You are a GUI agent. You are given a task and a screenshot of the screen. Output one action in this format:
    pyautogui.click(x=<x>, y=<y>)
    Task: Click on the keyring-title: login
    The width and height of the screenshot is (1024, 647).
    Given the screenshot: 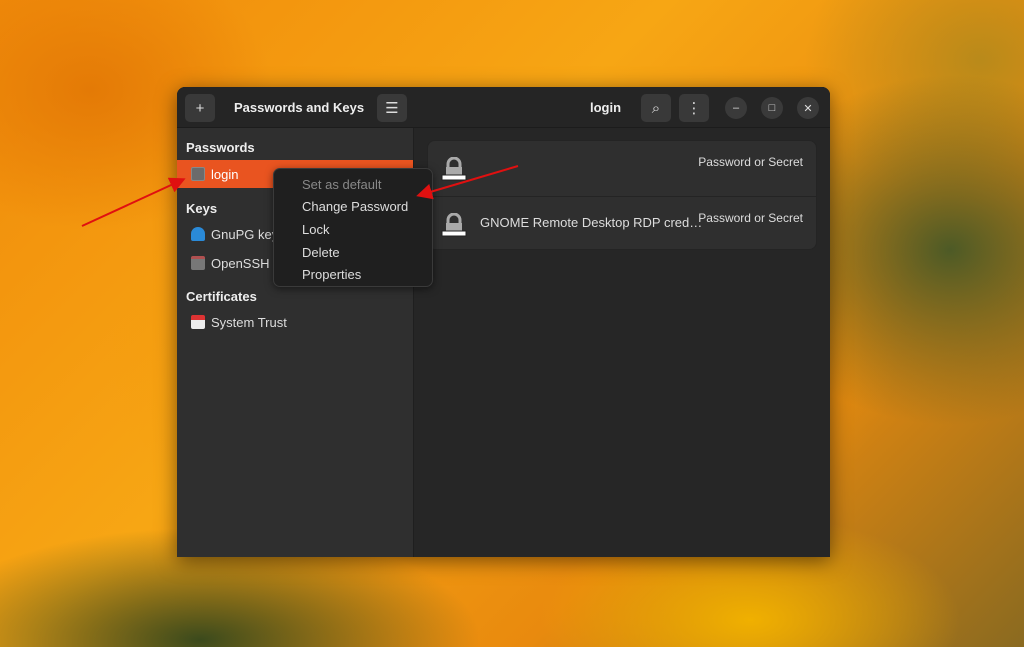 What is the action you would take?
    pyautogui.click(x=606, y=107)
    